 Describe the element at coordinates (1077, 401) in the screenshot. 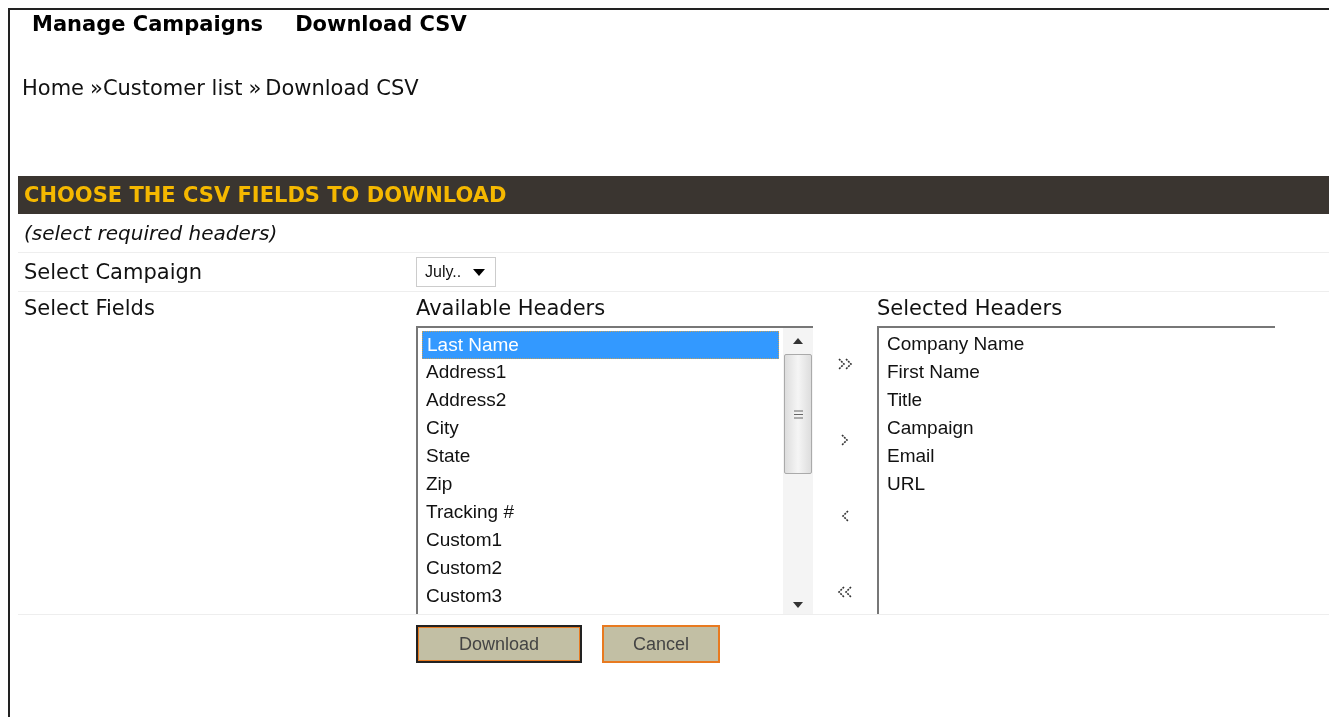

I see `list-option: Title` at that location.